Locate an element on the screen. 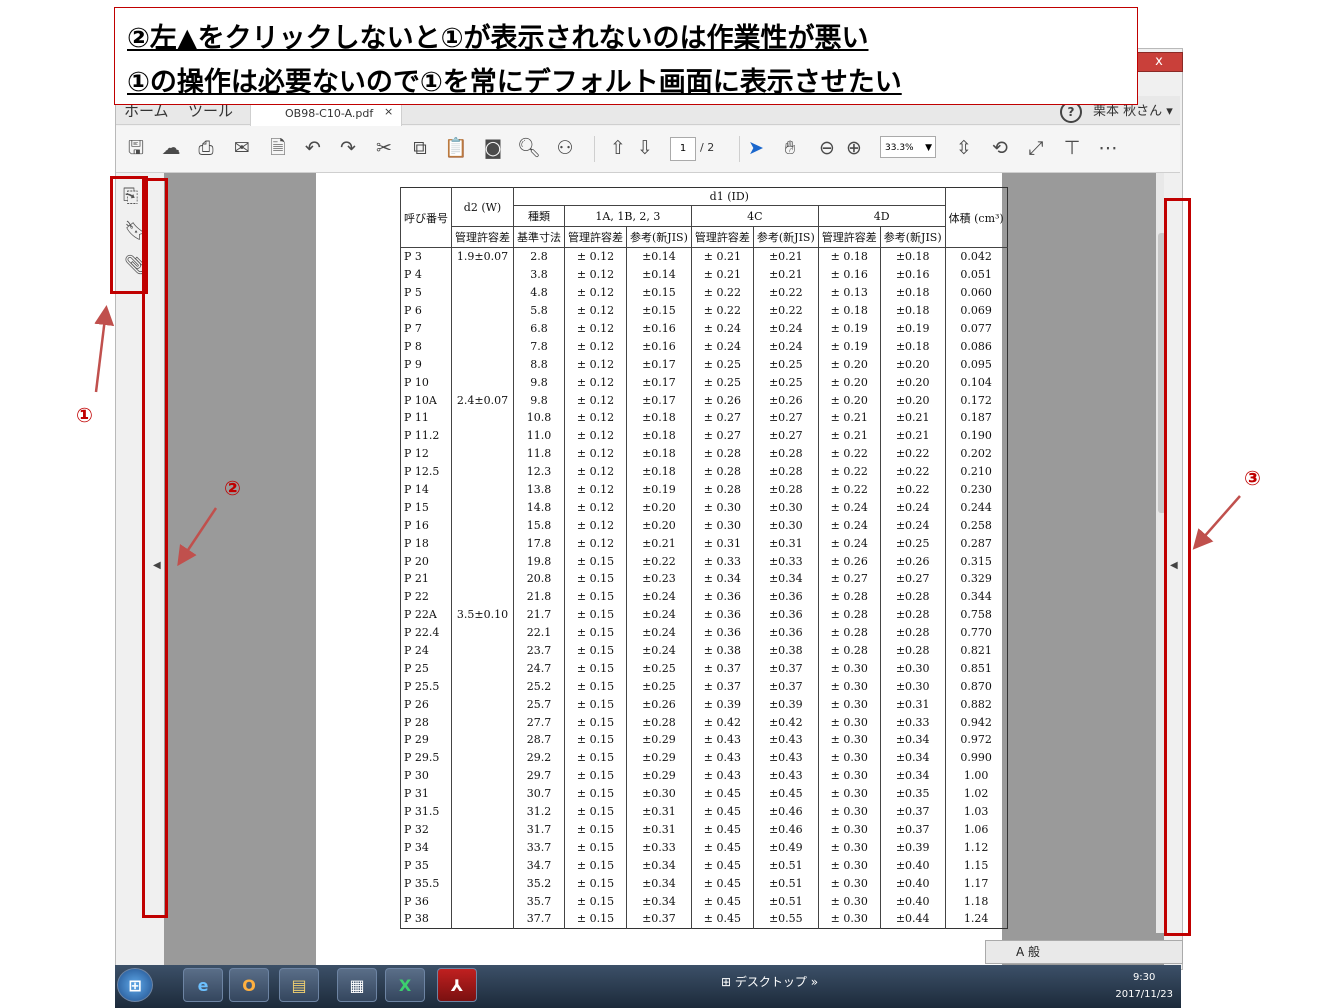 The height and width of the screenshot is (1008, 1344). clock-date: 2017/11/23 is located at coordinates (1144, 994).